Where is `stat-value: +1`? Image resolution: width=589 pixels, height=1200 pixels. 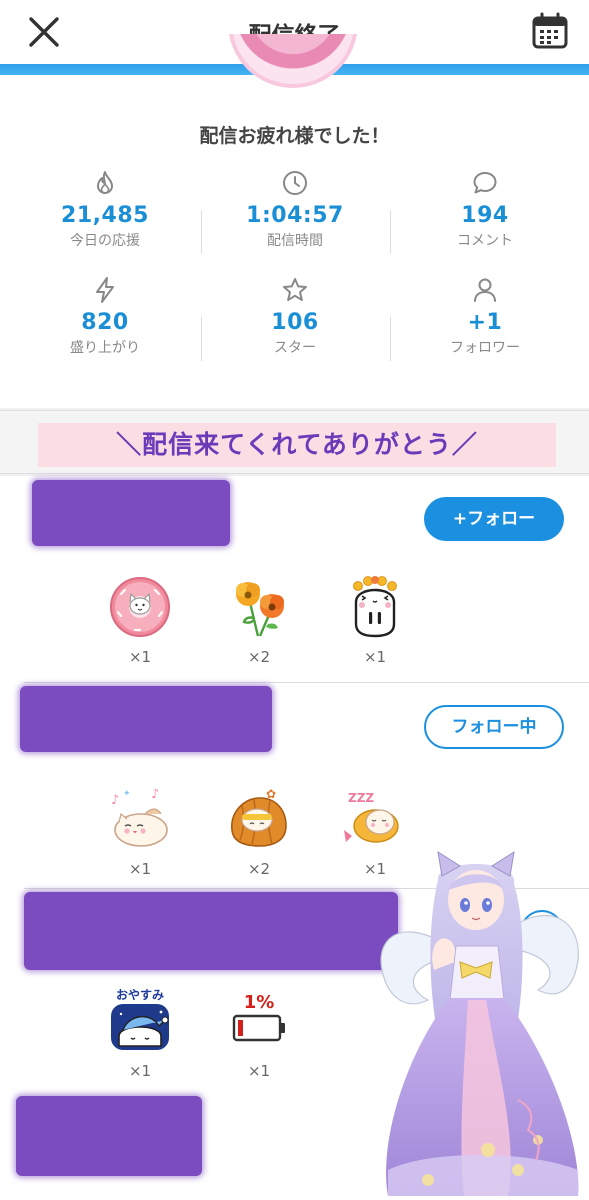
stat-value: +1 is located at coordinates (485, 322).